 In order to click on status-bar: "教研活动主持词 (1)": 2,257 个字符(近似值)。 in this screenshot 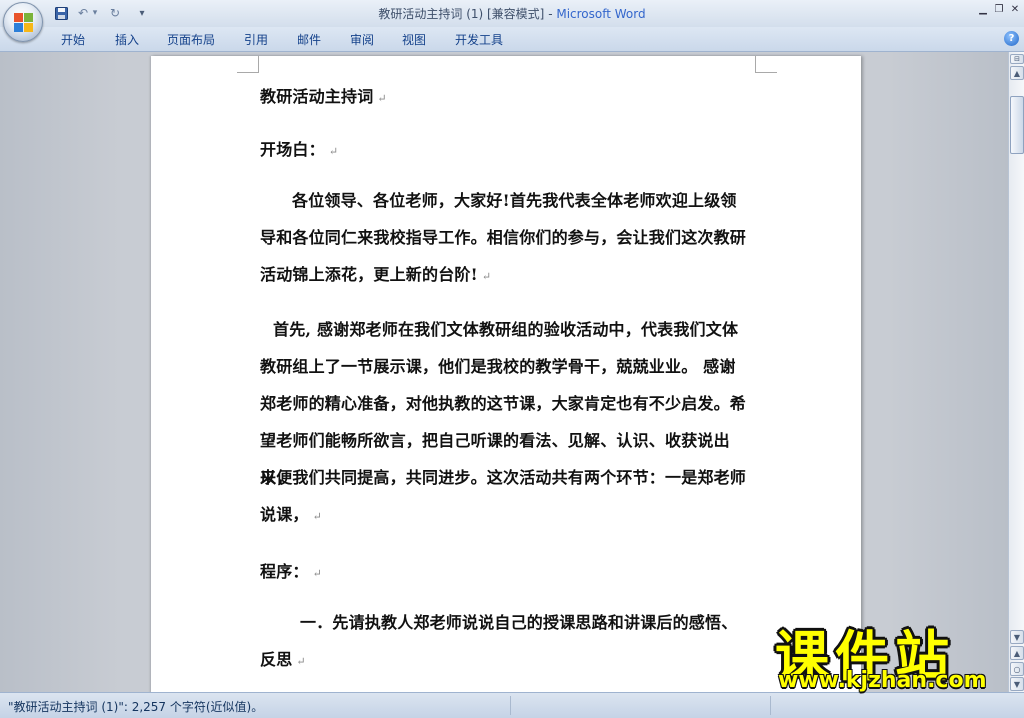, I will do `click(512, 705)`.